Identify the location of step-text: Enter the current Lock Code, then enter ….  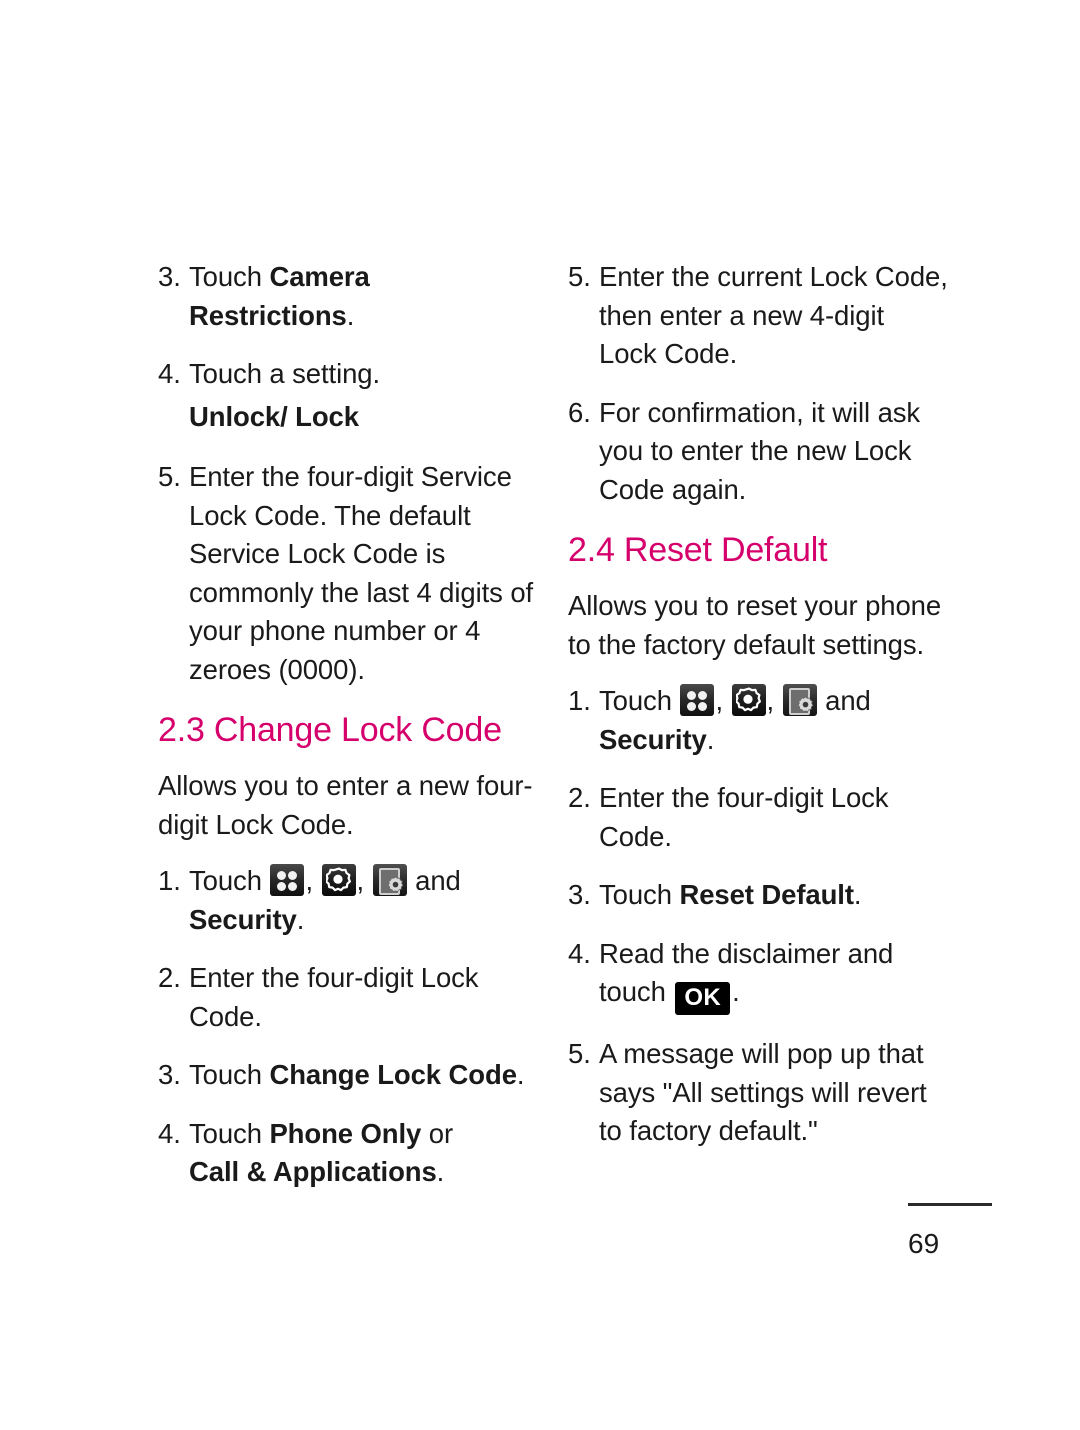
(773, 315).